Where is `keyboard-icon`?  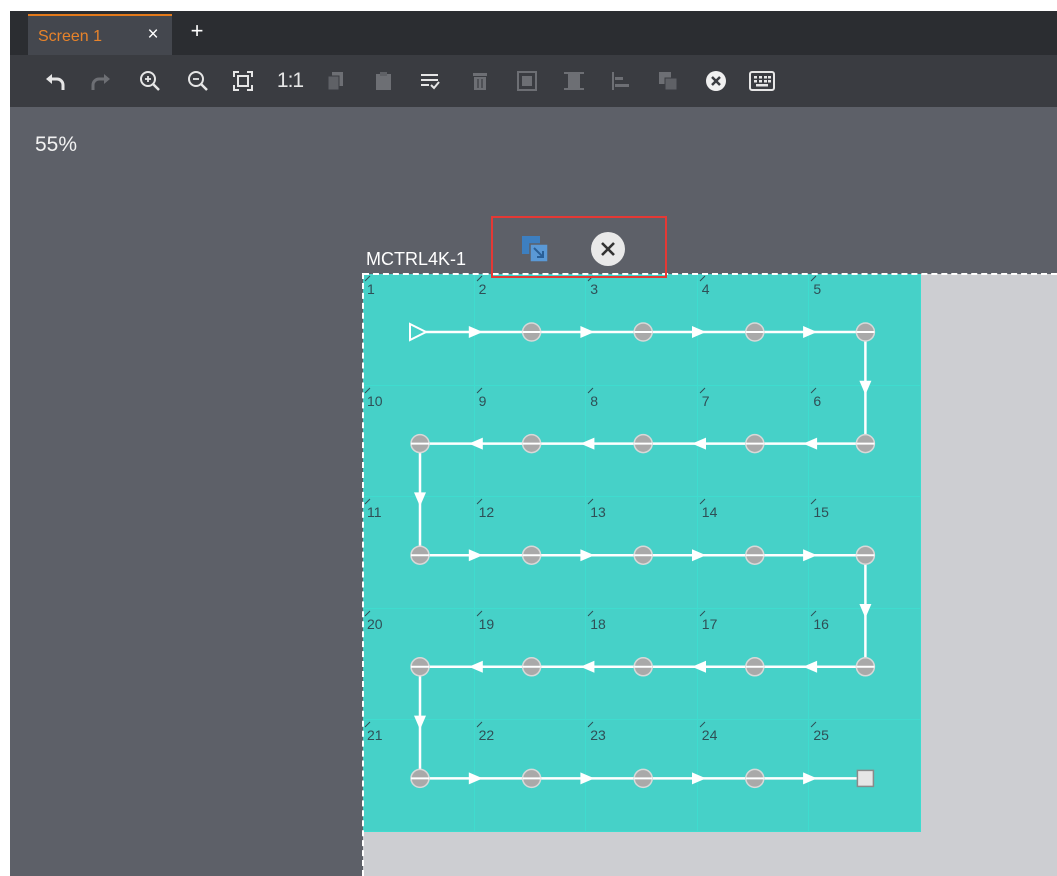 keyboard-icon is located at coordinates (762, 81).